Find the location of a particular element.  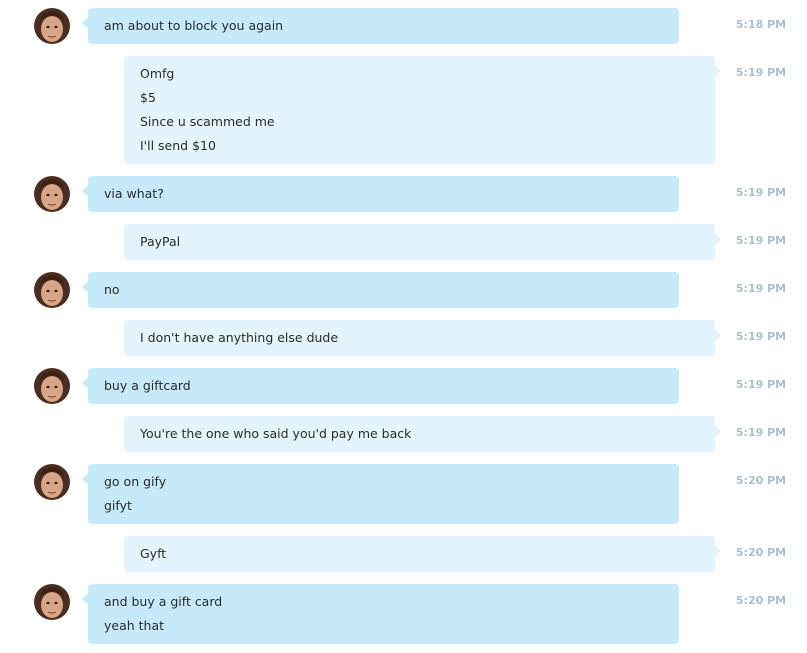

message-text: via what? is located at coordinates (134, 193).